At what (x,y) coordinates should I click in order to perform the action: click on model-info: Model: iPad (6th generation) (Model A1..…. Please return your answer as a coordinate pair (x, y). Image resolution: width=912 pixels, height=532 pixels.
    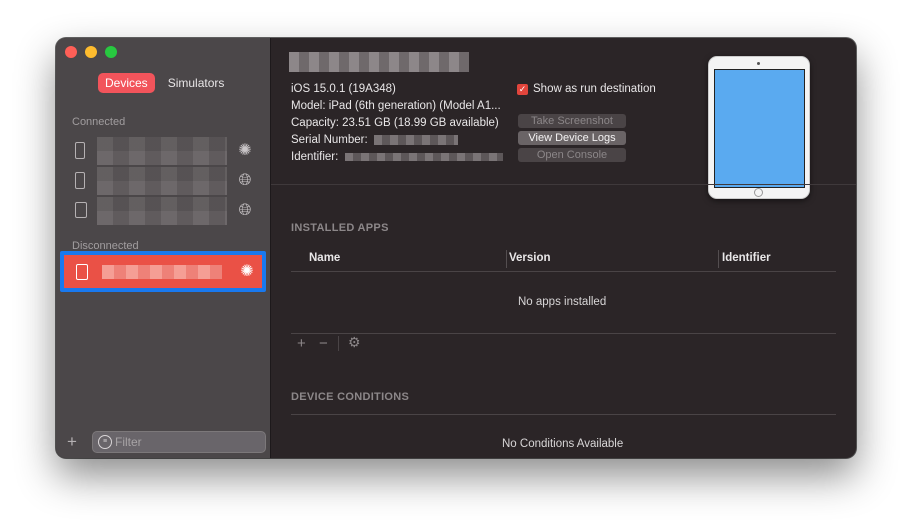
    Looking at the image, I should click on (396, 106).